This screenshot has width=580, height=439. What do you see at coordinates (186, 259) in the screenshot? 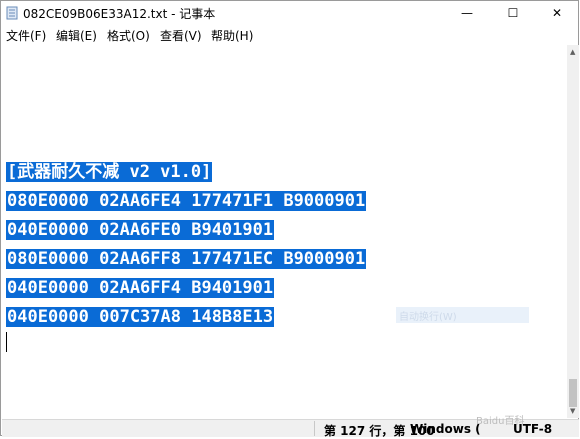
I see `selected-text: 080E0000 02AA6FF8 177471EC B9000901` at bounding box center [186, 259].